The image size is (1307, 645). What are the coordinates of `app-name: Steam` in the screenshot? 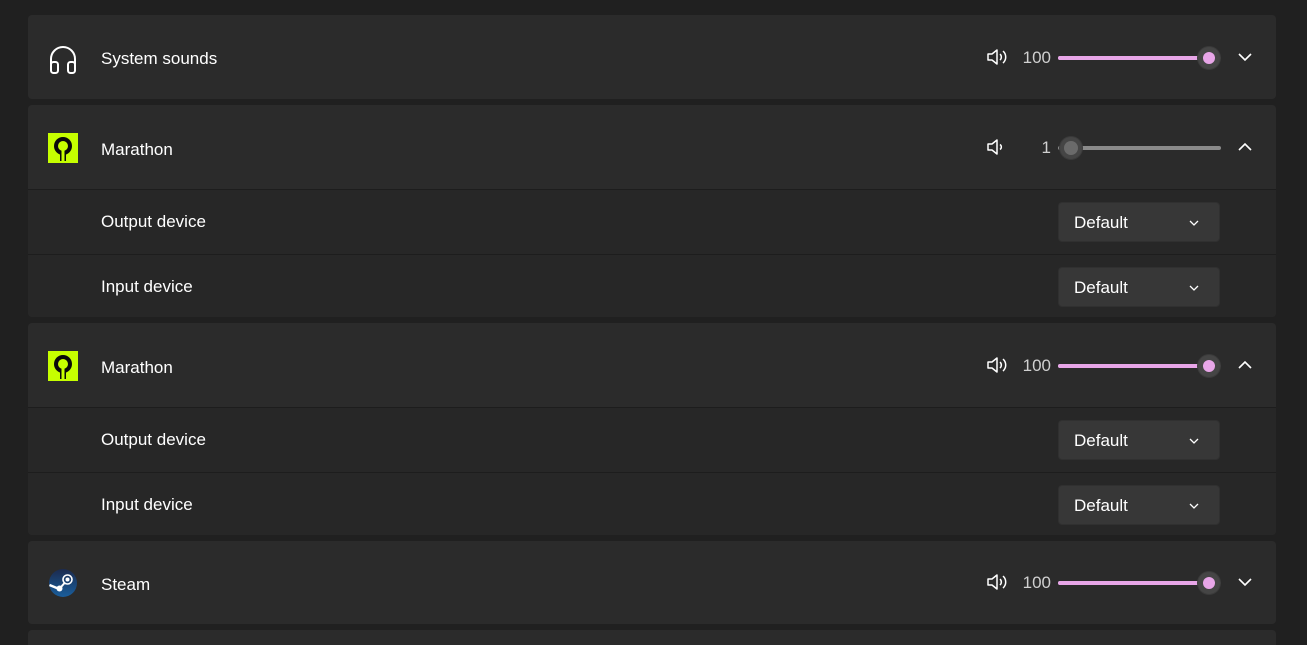 It's located at (126, 584).